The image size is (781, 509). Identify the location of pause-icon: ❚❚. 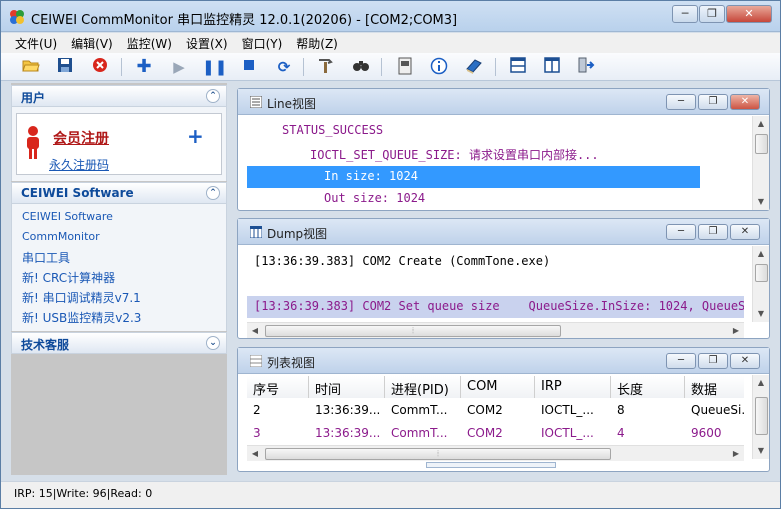
(214, 67).